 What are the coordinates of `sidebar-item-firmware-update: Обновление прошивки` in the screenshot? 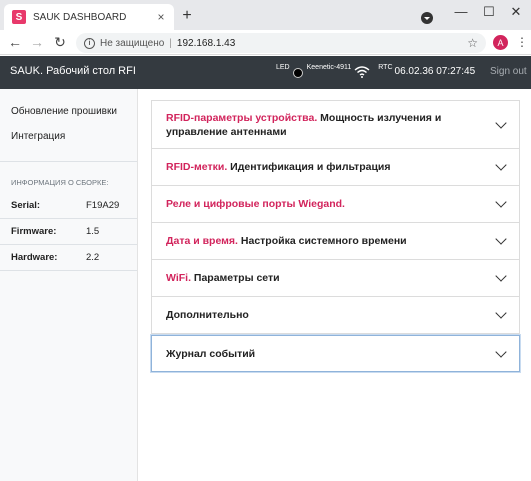 It's located at (68, 111).